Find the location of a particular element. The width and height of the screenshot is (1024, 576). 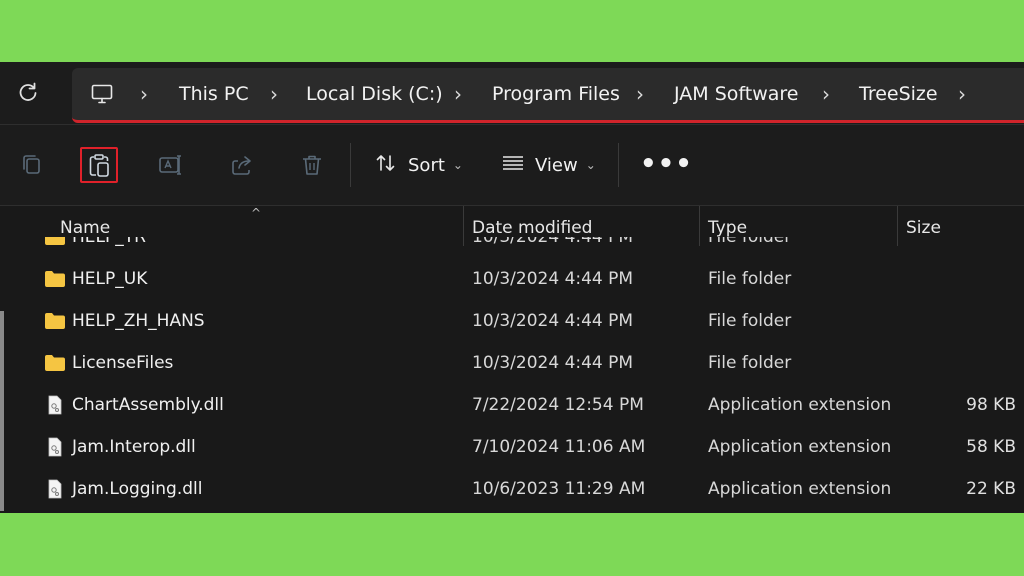

file-name: HELP_TR is located at coordinates (109, 242).